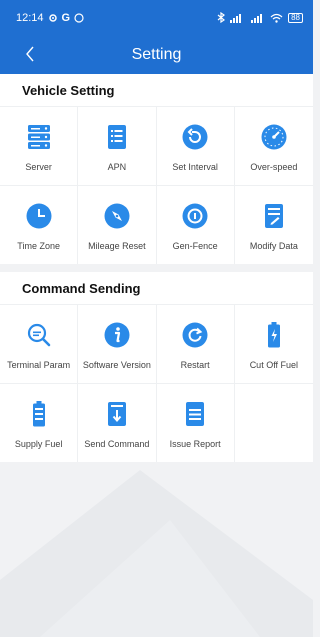 This screenshot has height=637, width=320. What do you see at coordinates (274, 365) in the screenshot?
I see `cut-off-fuel-label: Cut Off Fuel` at bounding box center [274, 365].